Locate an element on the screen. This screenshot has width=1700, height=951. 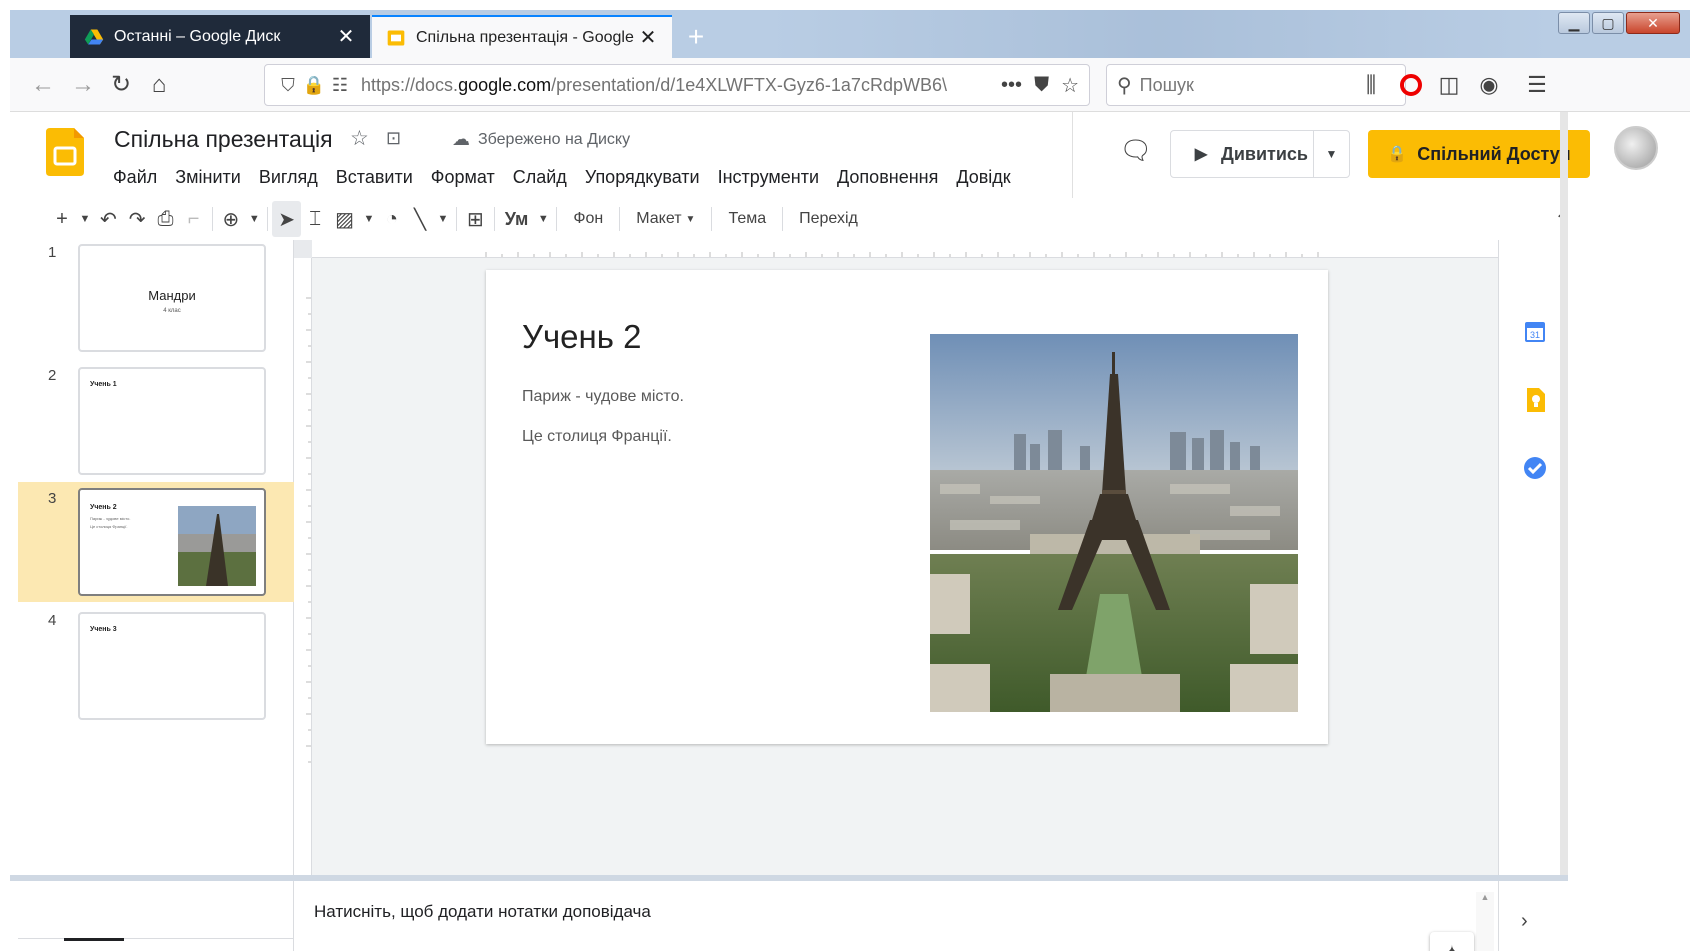
home-button: ⌂ is located at coordinates (159, 85).